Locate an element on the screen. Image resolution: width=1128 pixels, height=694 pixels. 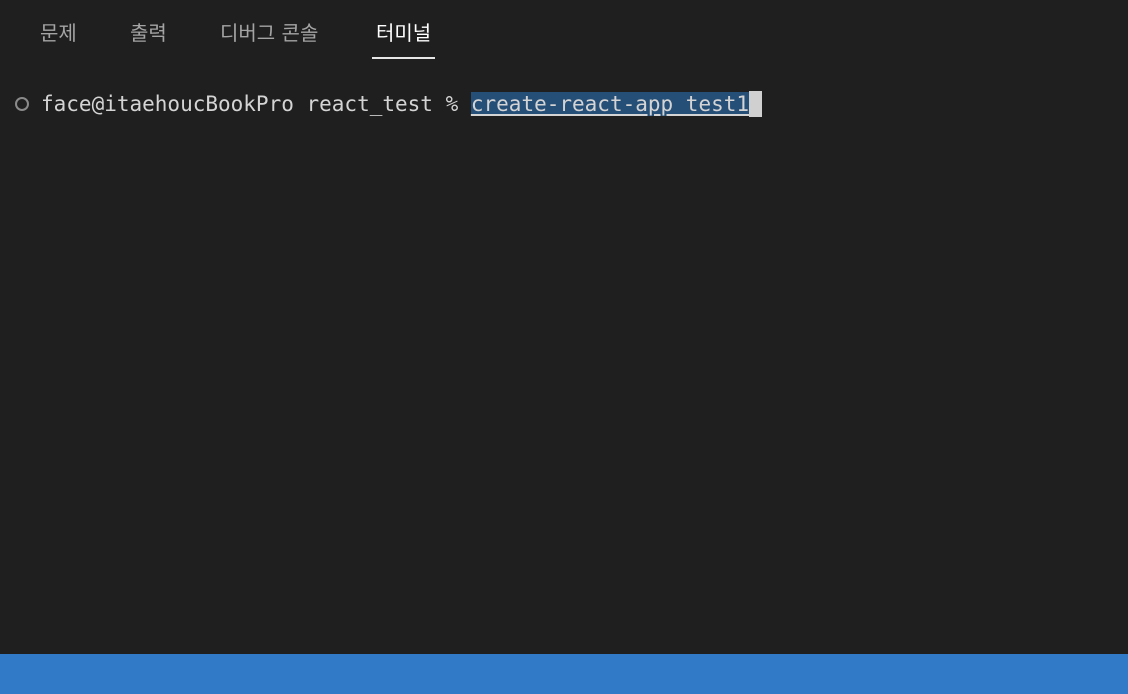
tab-debug-console: 디버그 콘솔 is located at coordinates (269, 39).